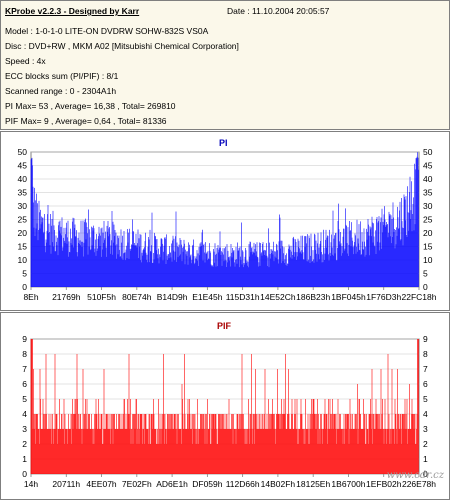 The image size is (450, 500). What do you see at coordinates (24, 399) in the screenshot?
I see `pif-ytick-left: 5` at bounding box center [24, 399].